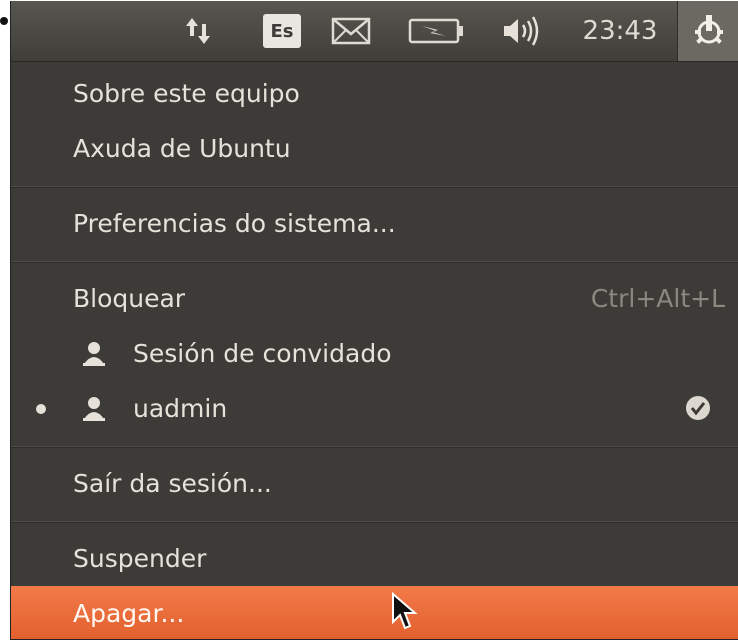  Describe the element at coordinates (374, 408) in the screenshot. I see `menu-item-user-uadmin: uadmin` at that location.